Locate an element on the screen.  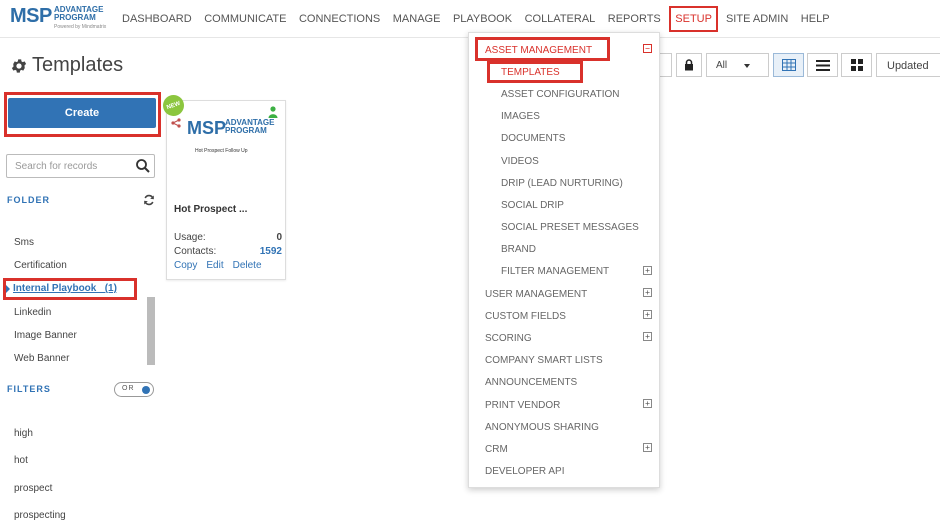
menu-documents: DOCUMENTS is located at coordinates (533, 138).